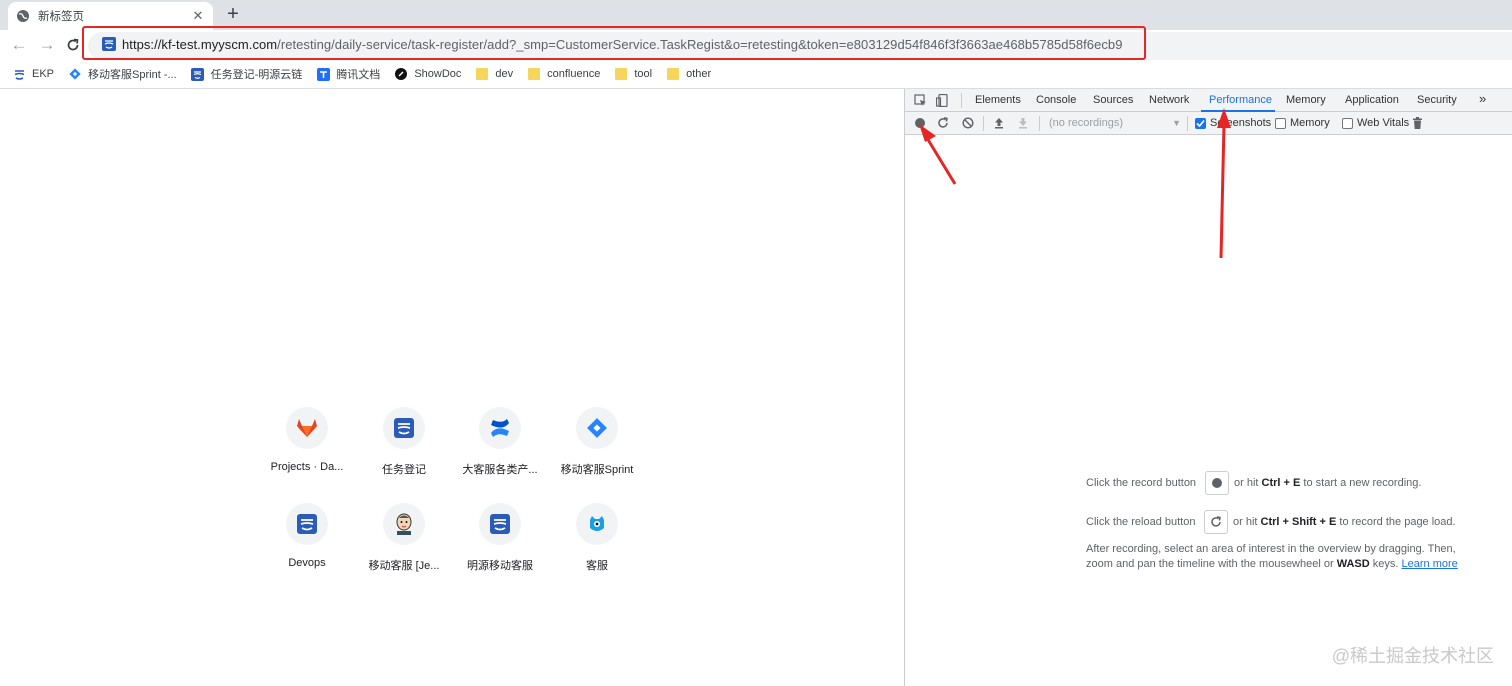  What do you see at coordinates (1412, 656) in the screenshot?
I see `watermark: @稀土掘金技术社区` at bounding box center [1412, 656].